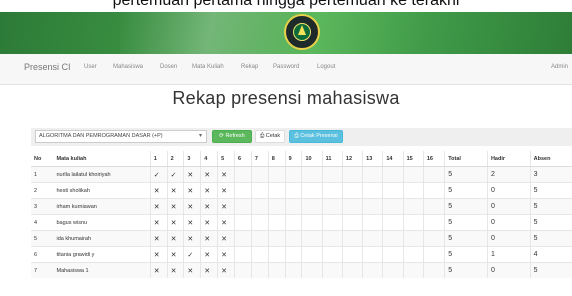 Image resolution: width=572 pixels, height=296 pixels. What do you see at coordinates (286, 33) in the screenshot?
I see `header-banner` at bounding box center [286, 33].